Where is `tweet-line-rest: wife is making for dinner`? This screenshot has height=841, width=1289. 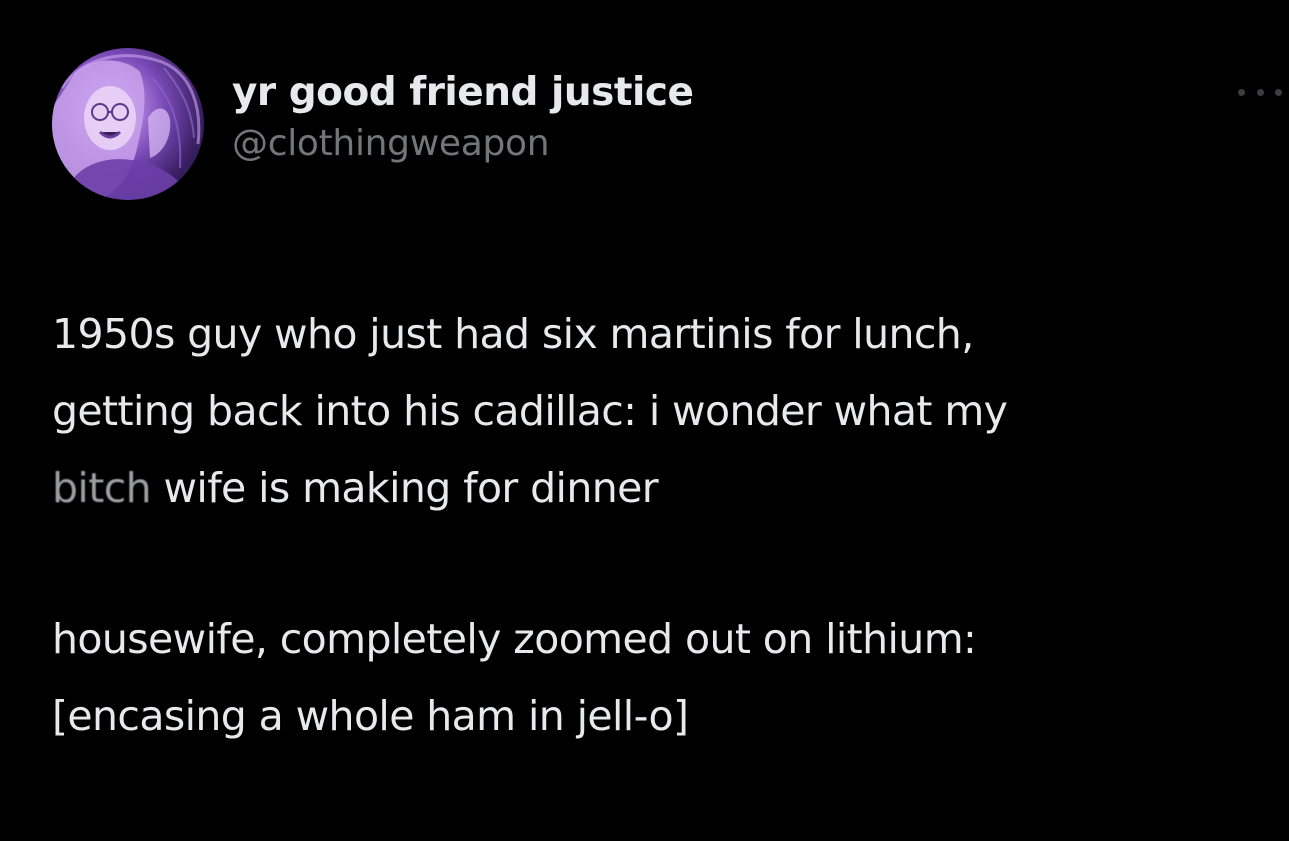
tweet-line-rest: wife is making for dinner is located at coordinates (404, 488).